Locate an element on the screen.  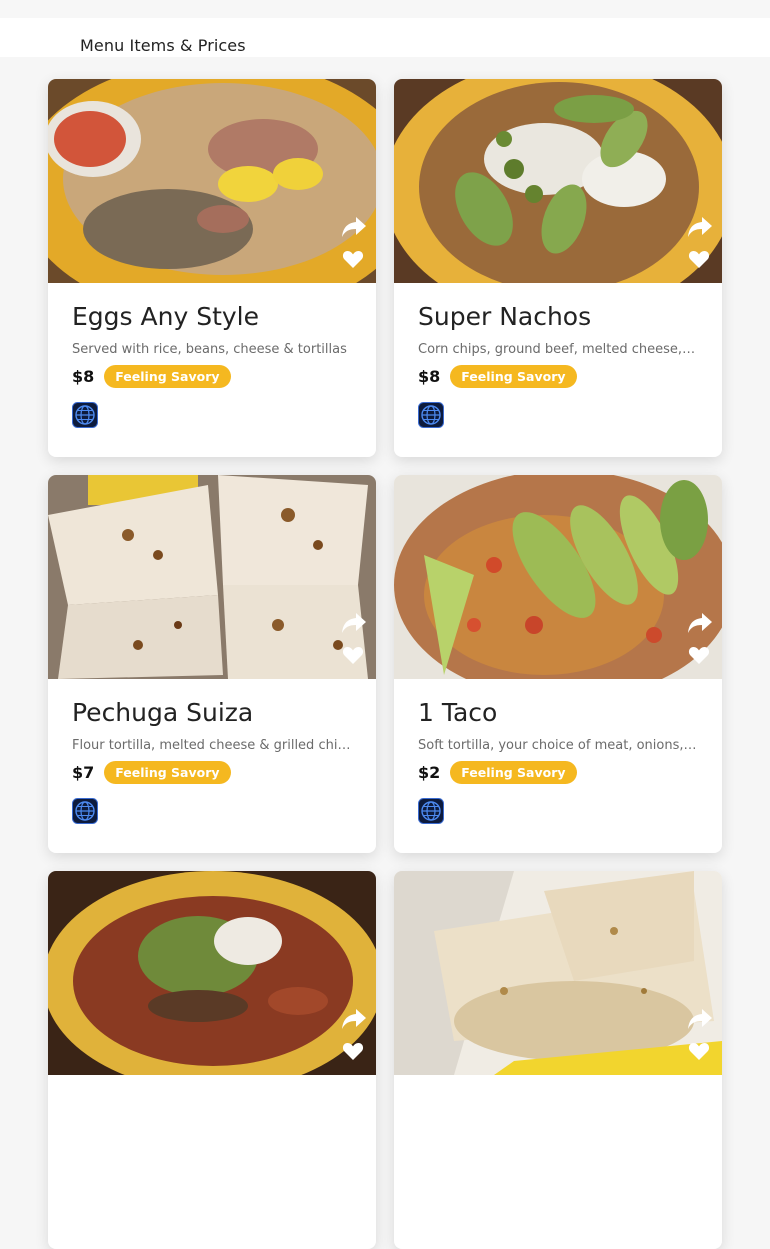
item-price: $2 is located at coordinates (429, 772).